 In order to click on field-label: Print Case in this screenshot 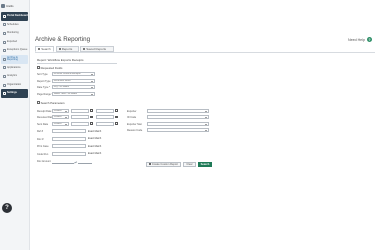, I will do `click(43, 146)`.